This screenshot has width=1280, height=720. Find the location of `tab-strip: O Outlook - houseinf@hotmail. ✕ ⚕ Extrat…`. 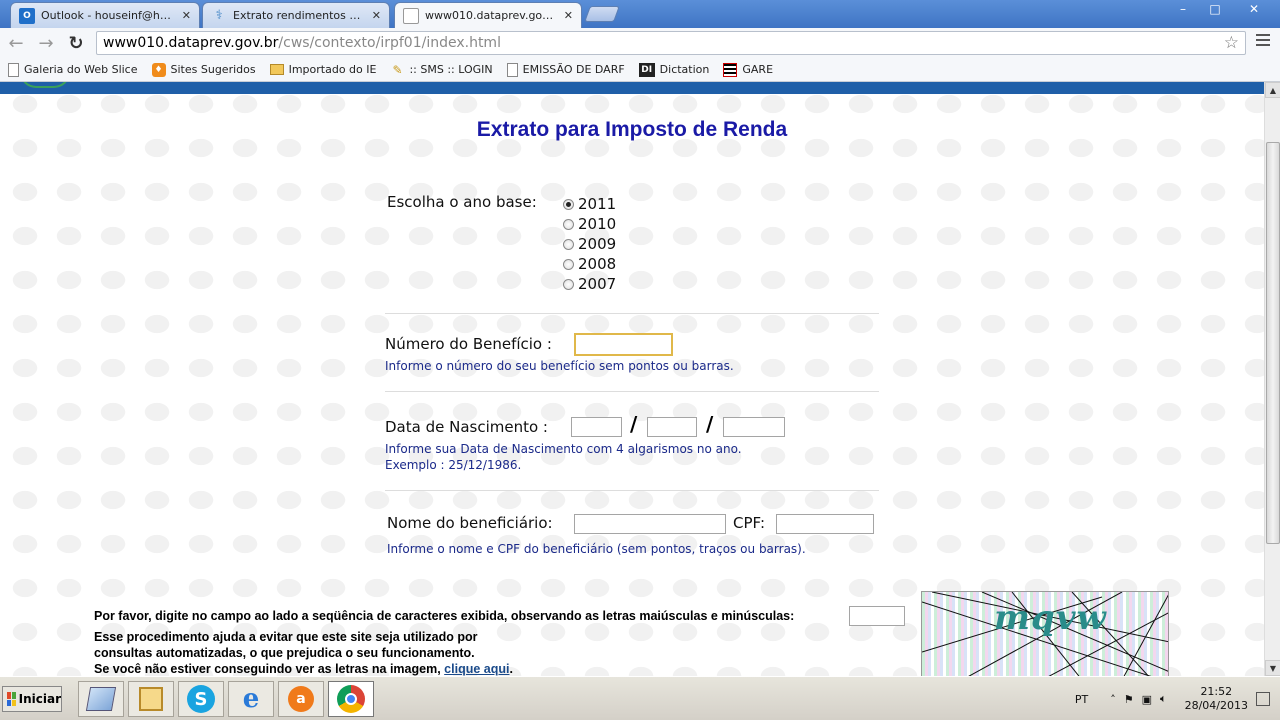

tab-strip: O Outlook - houseinf@hotmail. ✕ ⚕ Extrat… is located at coordinates (640, 14).